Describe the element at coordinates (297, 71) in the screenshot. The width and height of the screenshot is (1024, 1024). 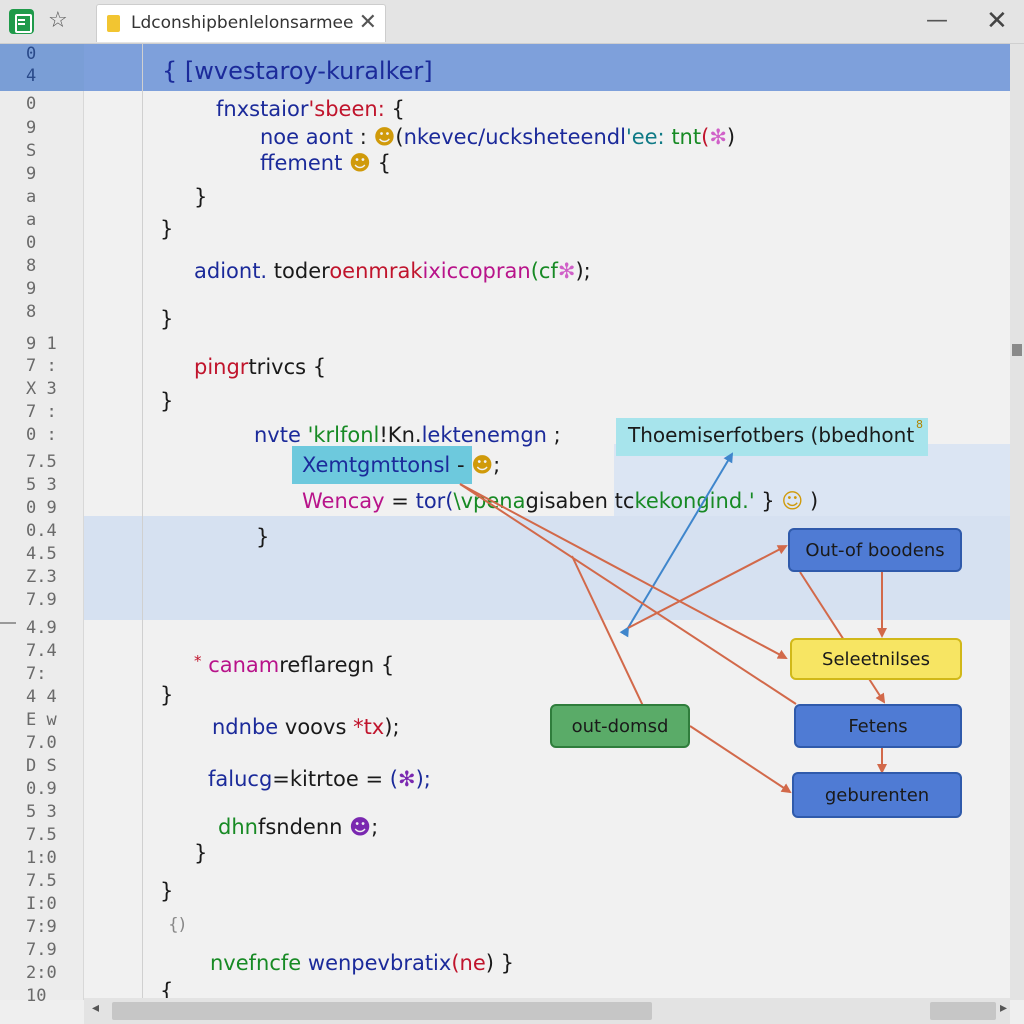
I see `code-line-1: { [wvestaroy-kuralker]` at that location.